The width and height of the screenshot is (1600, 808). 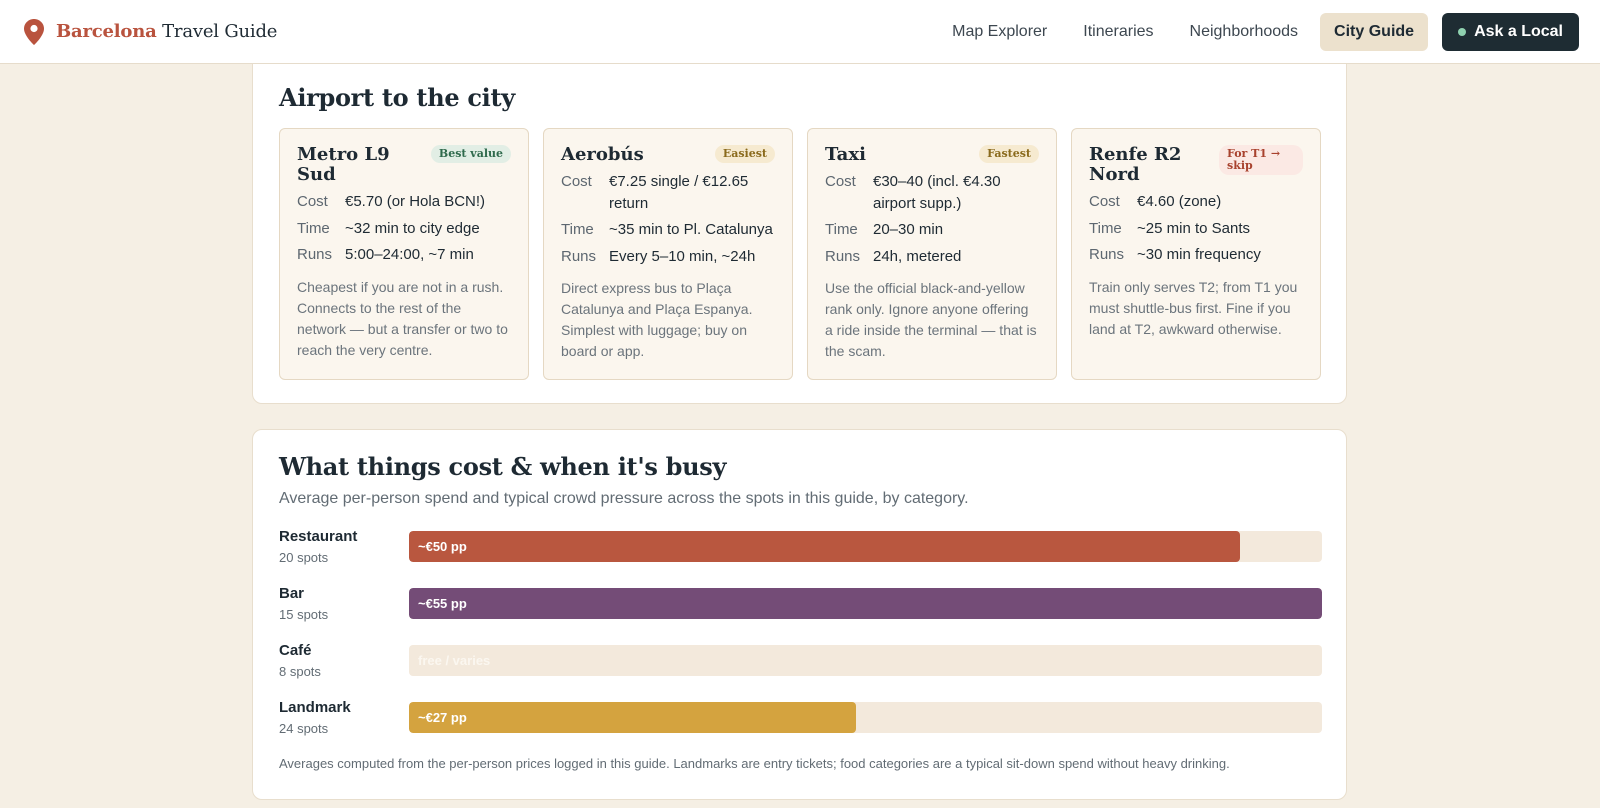 I want to click on cost-value: €30–40 (incl. €4.30 airport supp.), so click(x=937, y=192).